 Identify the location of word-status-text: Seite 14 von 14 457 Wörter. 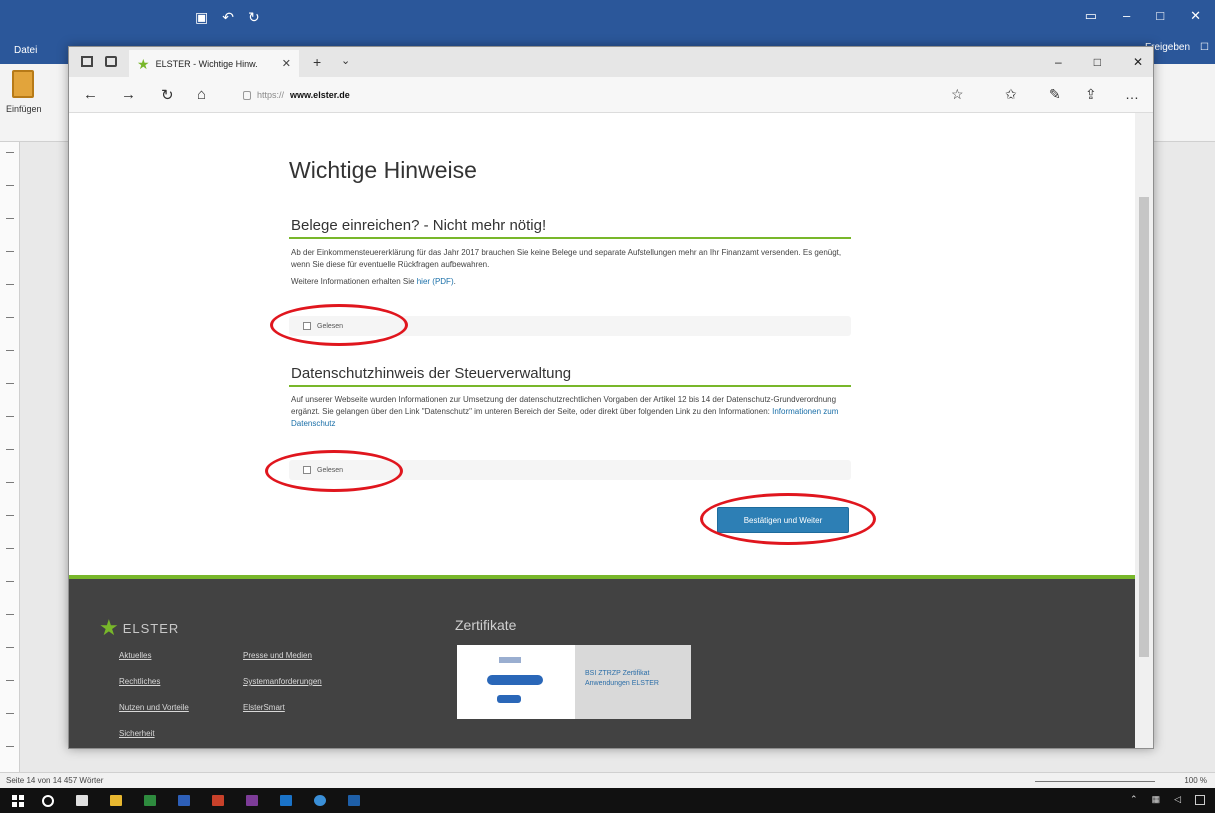
(55, 780).